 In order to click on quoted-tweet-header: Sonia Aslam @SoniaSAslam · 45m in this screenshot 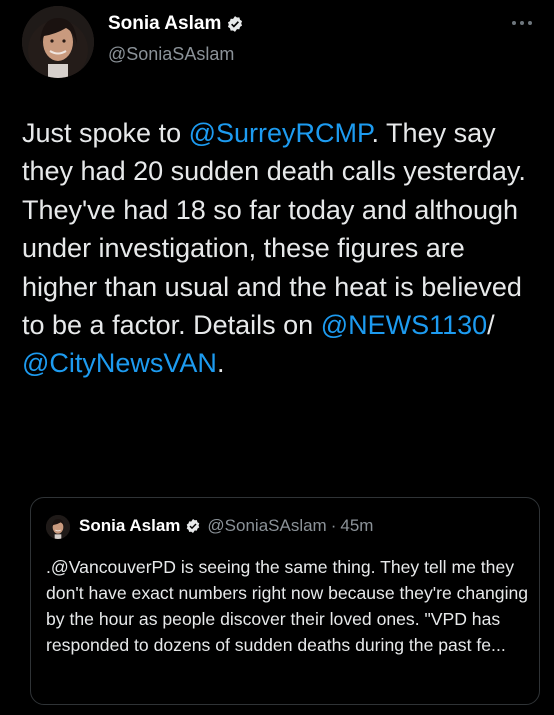, I will do `click(226, 526)`.